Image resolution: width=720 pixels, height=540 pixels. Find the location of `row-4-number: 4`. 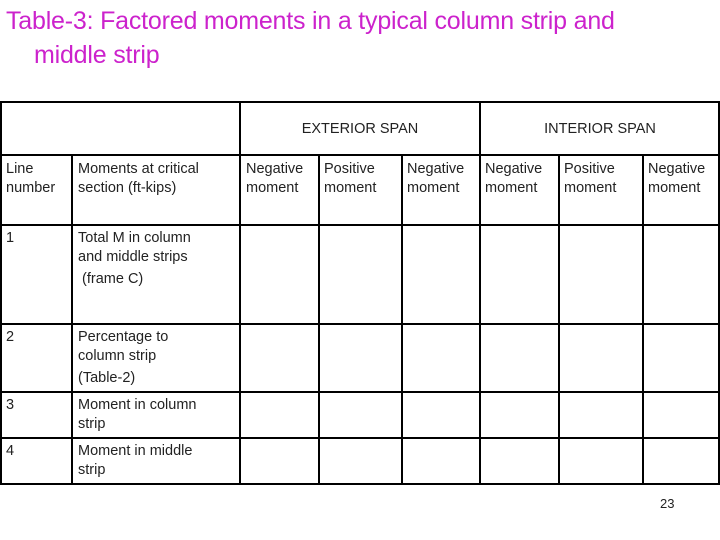

row-4-number: 4 is located at coordinates (10, 451).